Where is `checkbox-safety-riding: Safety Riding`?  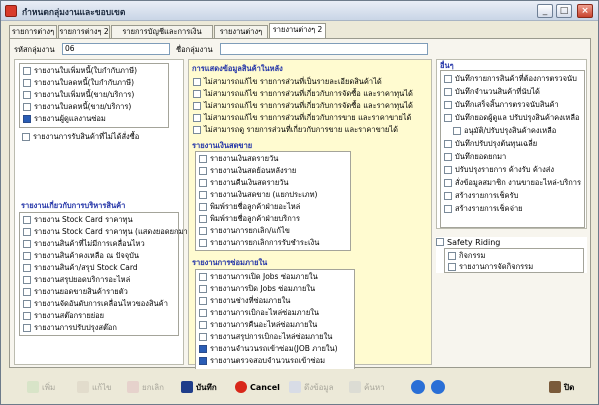
checkbox-safety-riding: Safety Riding is located at coordinates (468, 242).